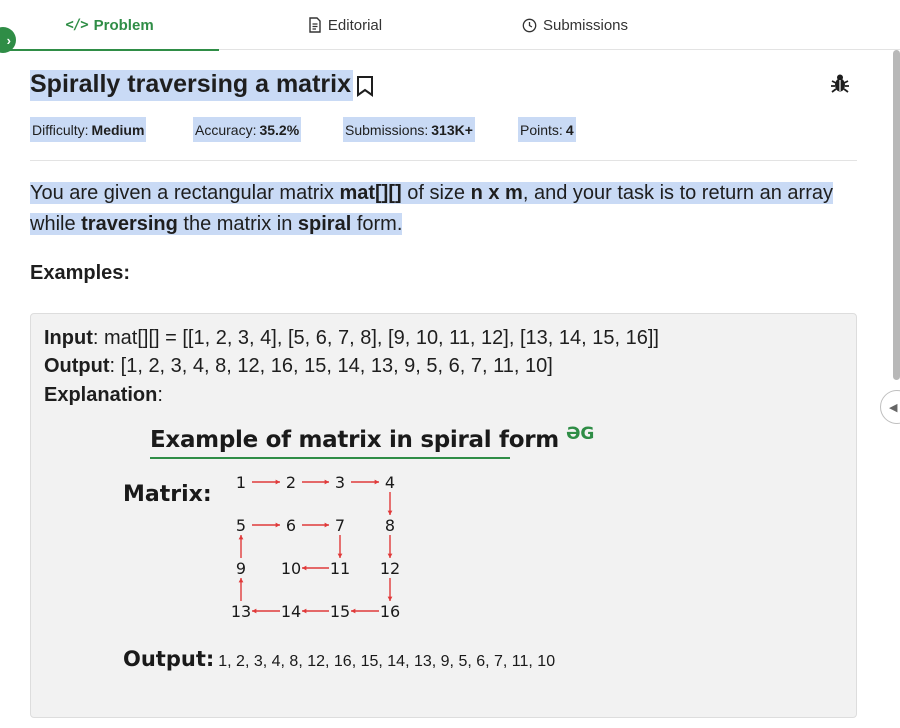 This screenshot has width=900, height=728. Describe the element at coordinates (291, 568) in the screenshot. I see `matrix-cell-10: 10` at that location.